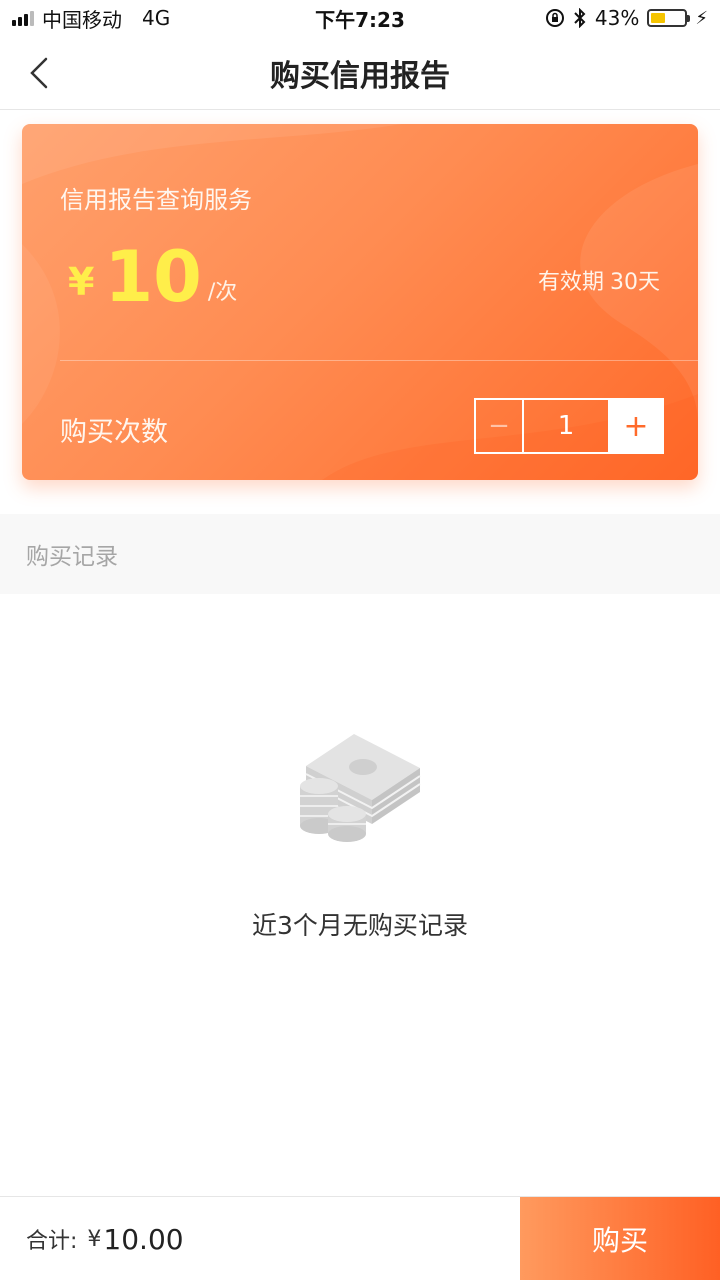 Image resolution: width=720 pixels, height=1280 pixels. I want to click on quantity-value: 1, so click(567, 426).